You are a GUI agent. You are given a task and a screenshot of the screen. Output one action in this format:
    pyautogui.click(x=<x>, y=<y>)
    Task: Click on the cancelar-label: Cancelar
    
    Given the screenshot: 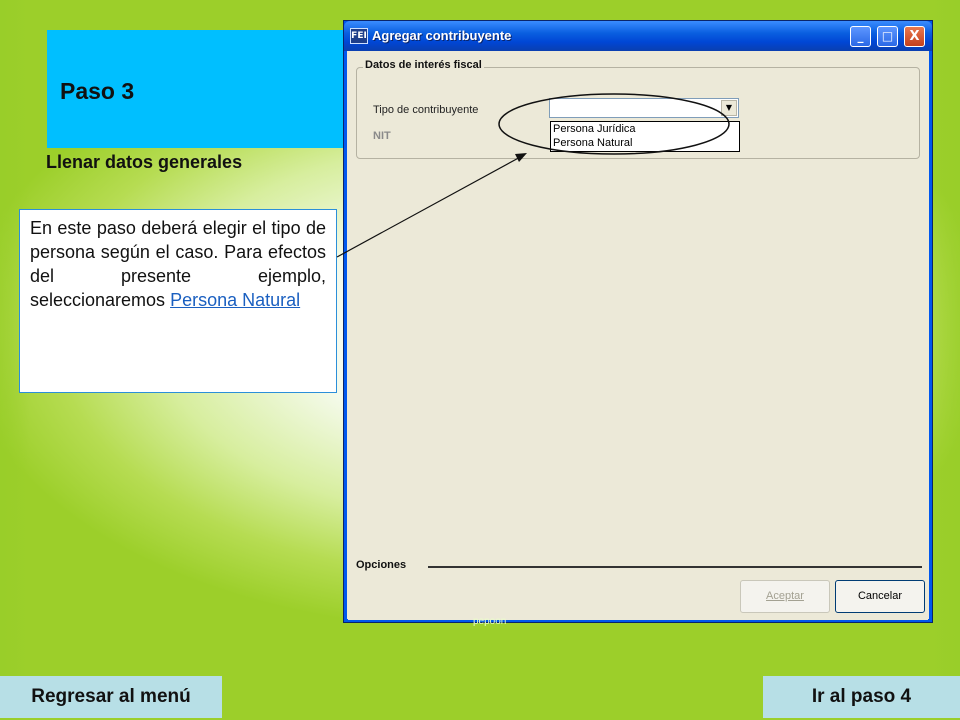 What is the action you would take?
    pyautogui.click(x=880, y=596)
    